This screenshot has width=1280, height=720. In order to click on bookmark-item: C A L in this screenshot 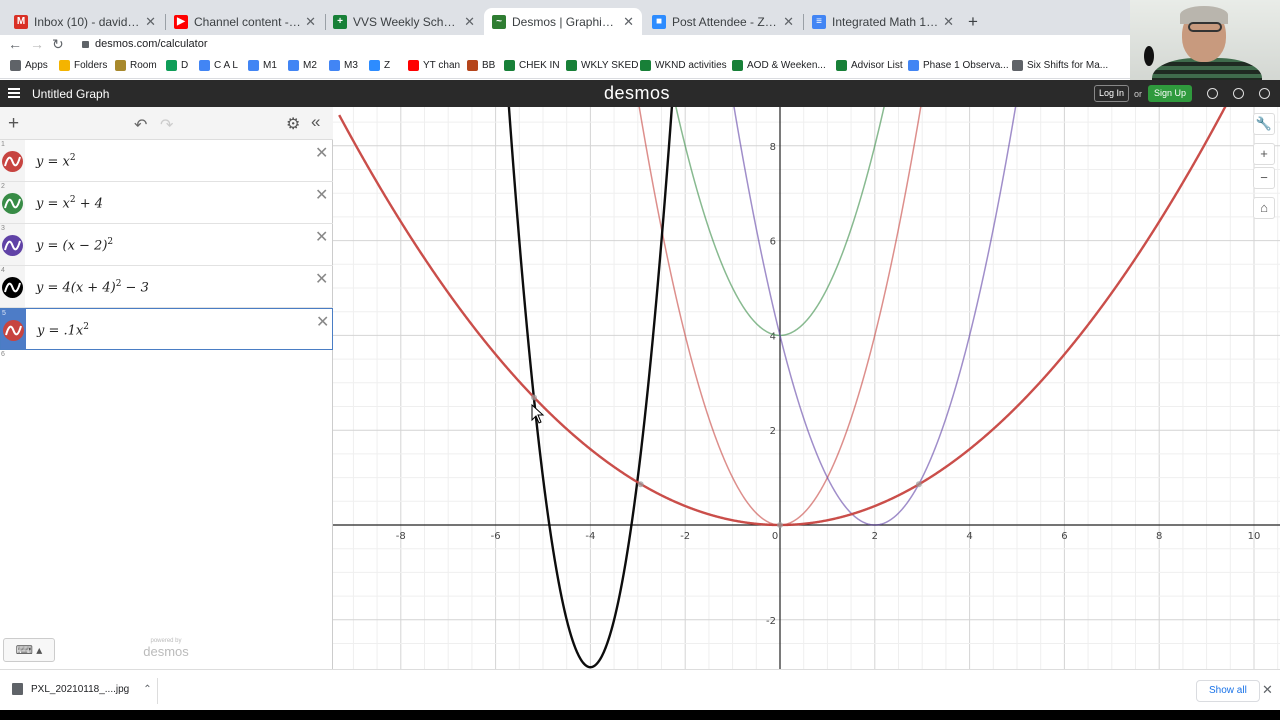, I will do `click(218, 65)`.